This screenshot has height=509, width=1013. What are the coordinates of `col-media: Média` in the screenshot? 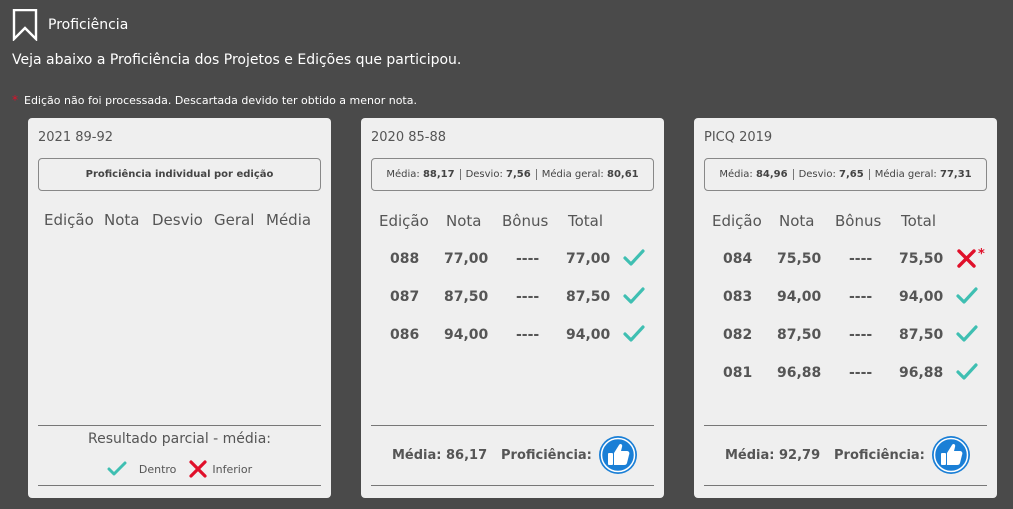 It's located at (289, 220).